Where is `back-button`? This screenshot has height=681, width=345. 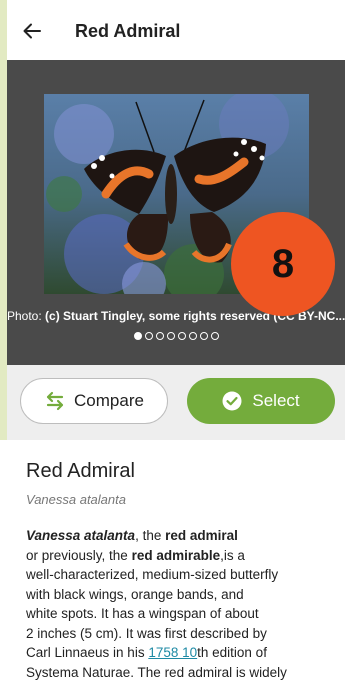
back-button is located at coordinates (32, 31).